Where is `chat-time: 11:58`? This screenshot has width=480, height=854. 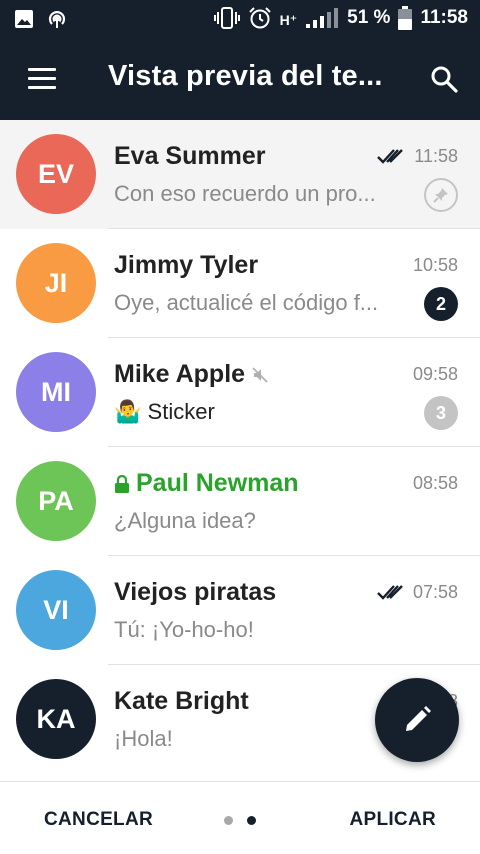 chat-time: 11:58 is located at coordinates (436, 156).